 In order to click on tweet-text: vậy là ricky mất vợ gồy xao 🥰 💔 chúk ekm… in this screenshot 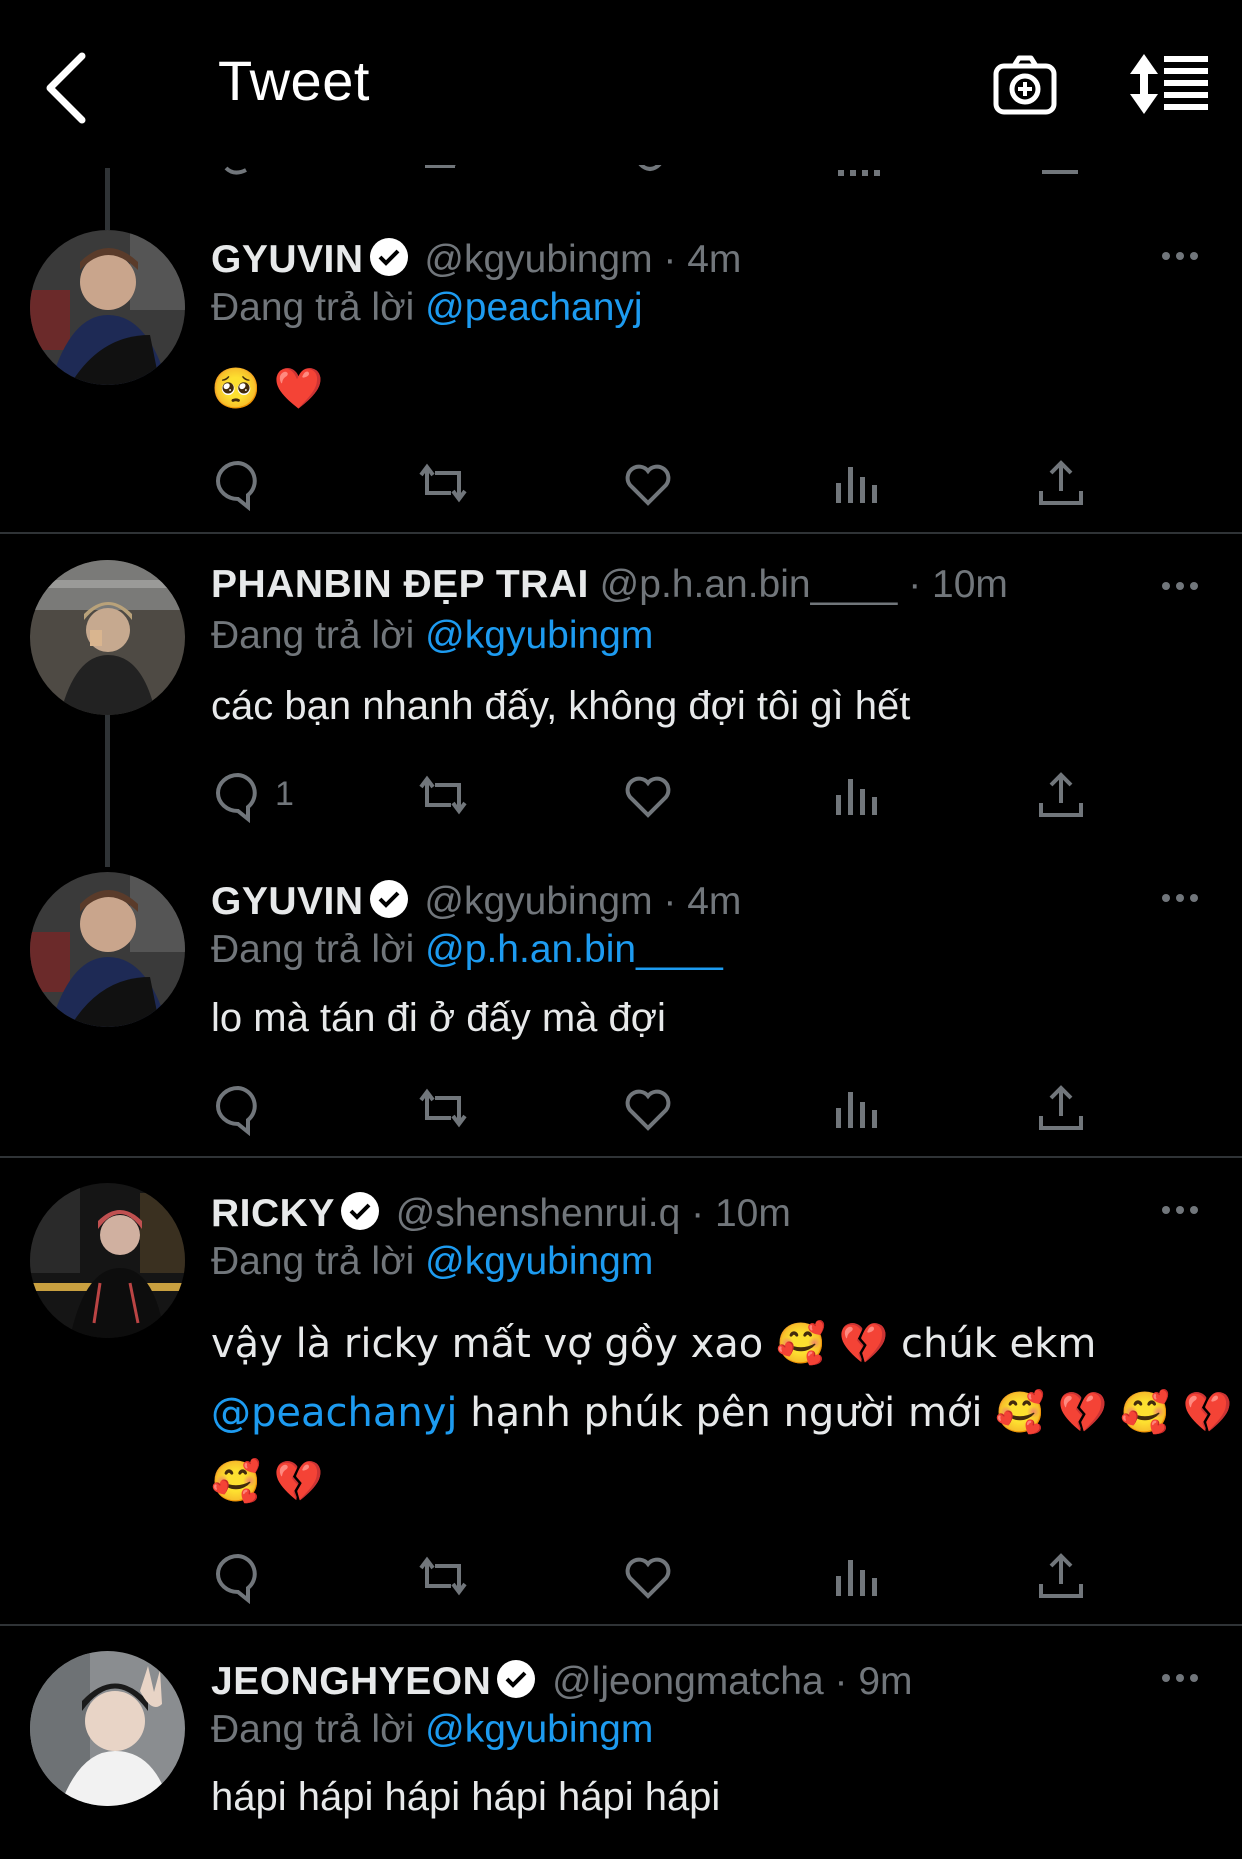, I will do `click(722, 1413)`.